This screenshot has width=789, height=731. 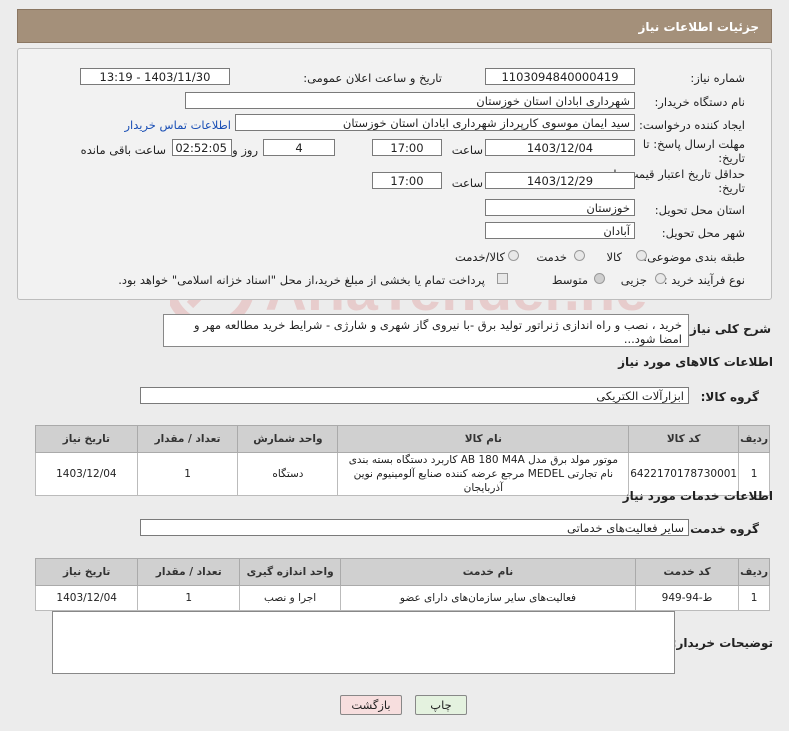 What do you see at coordinates (641, 255) in the screenshot?
I see `category-radio-goods` at bounding box center [641, 255].